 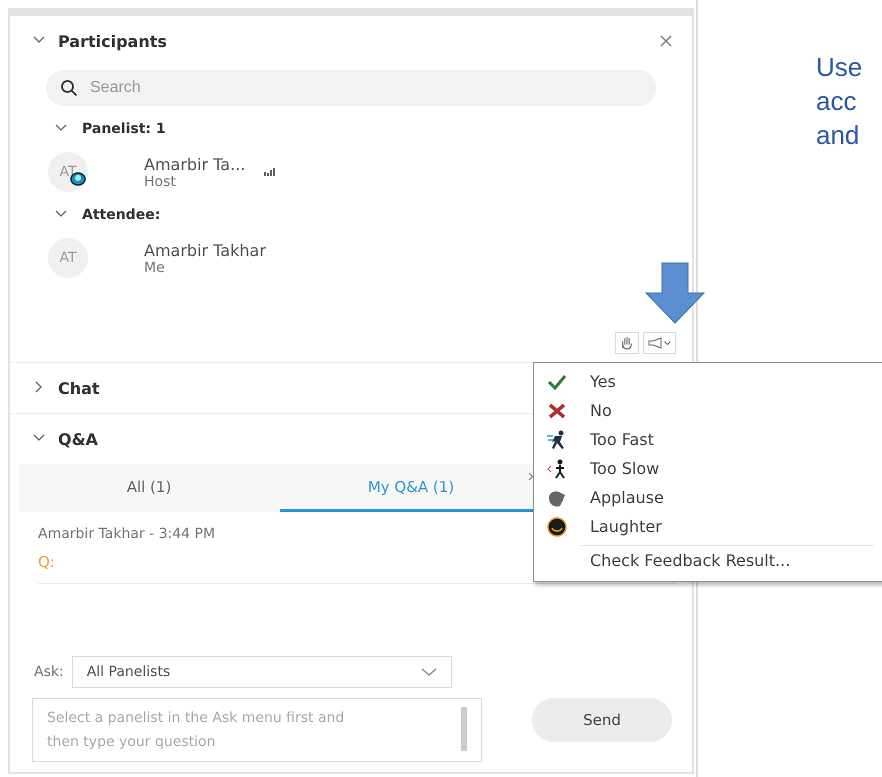 I want to click on search-field: Search, so click(x=351, y=88).